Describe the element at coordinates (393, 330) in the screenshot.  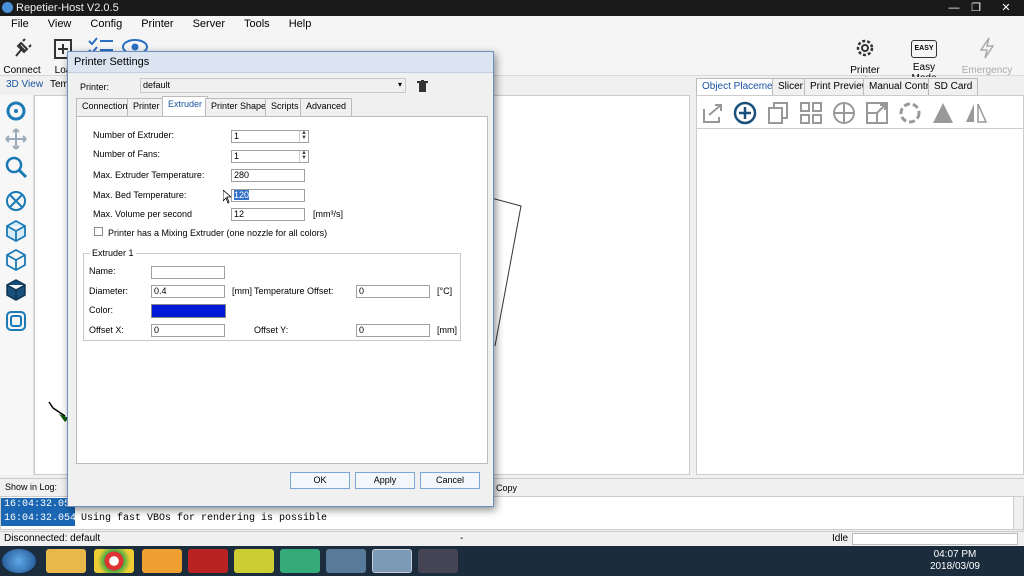
I see `offset-y-field: 0` at that location.